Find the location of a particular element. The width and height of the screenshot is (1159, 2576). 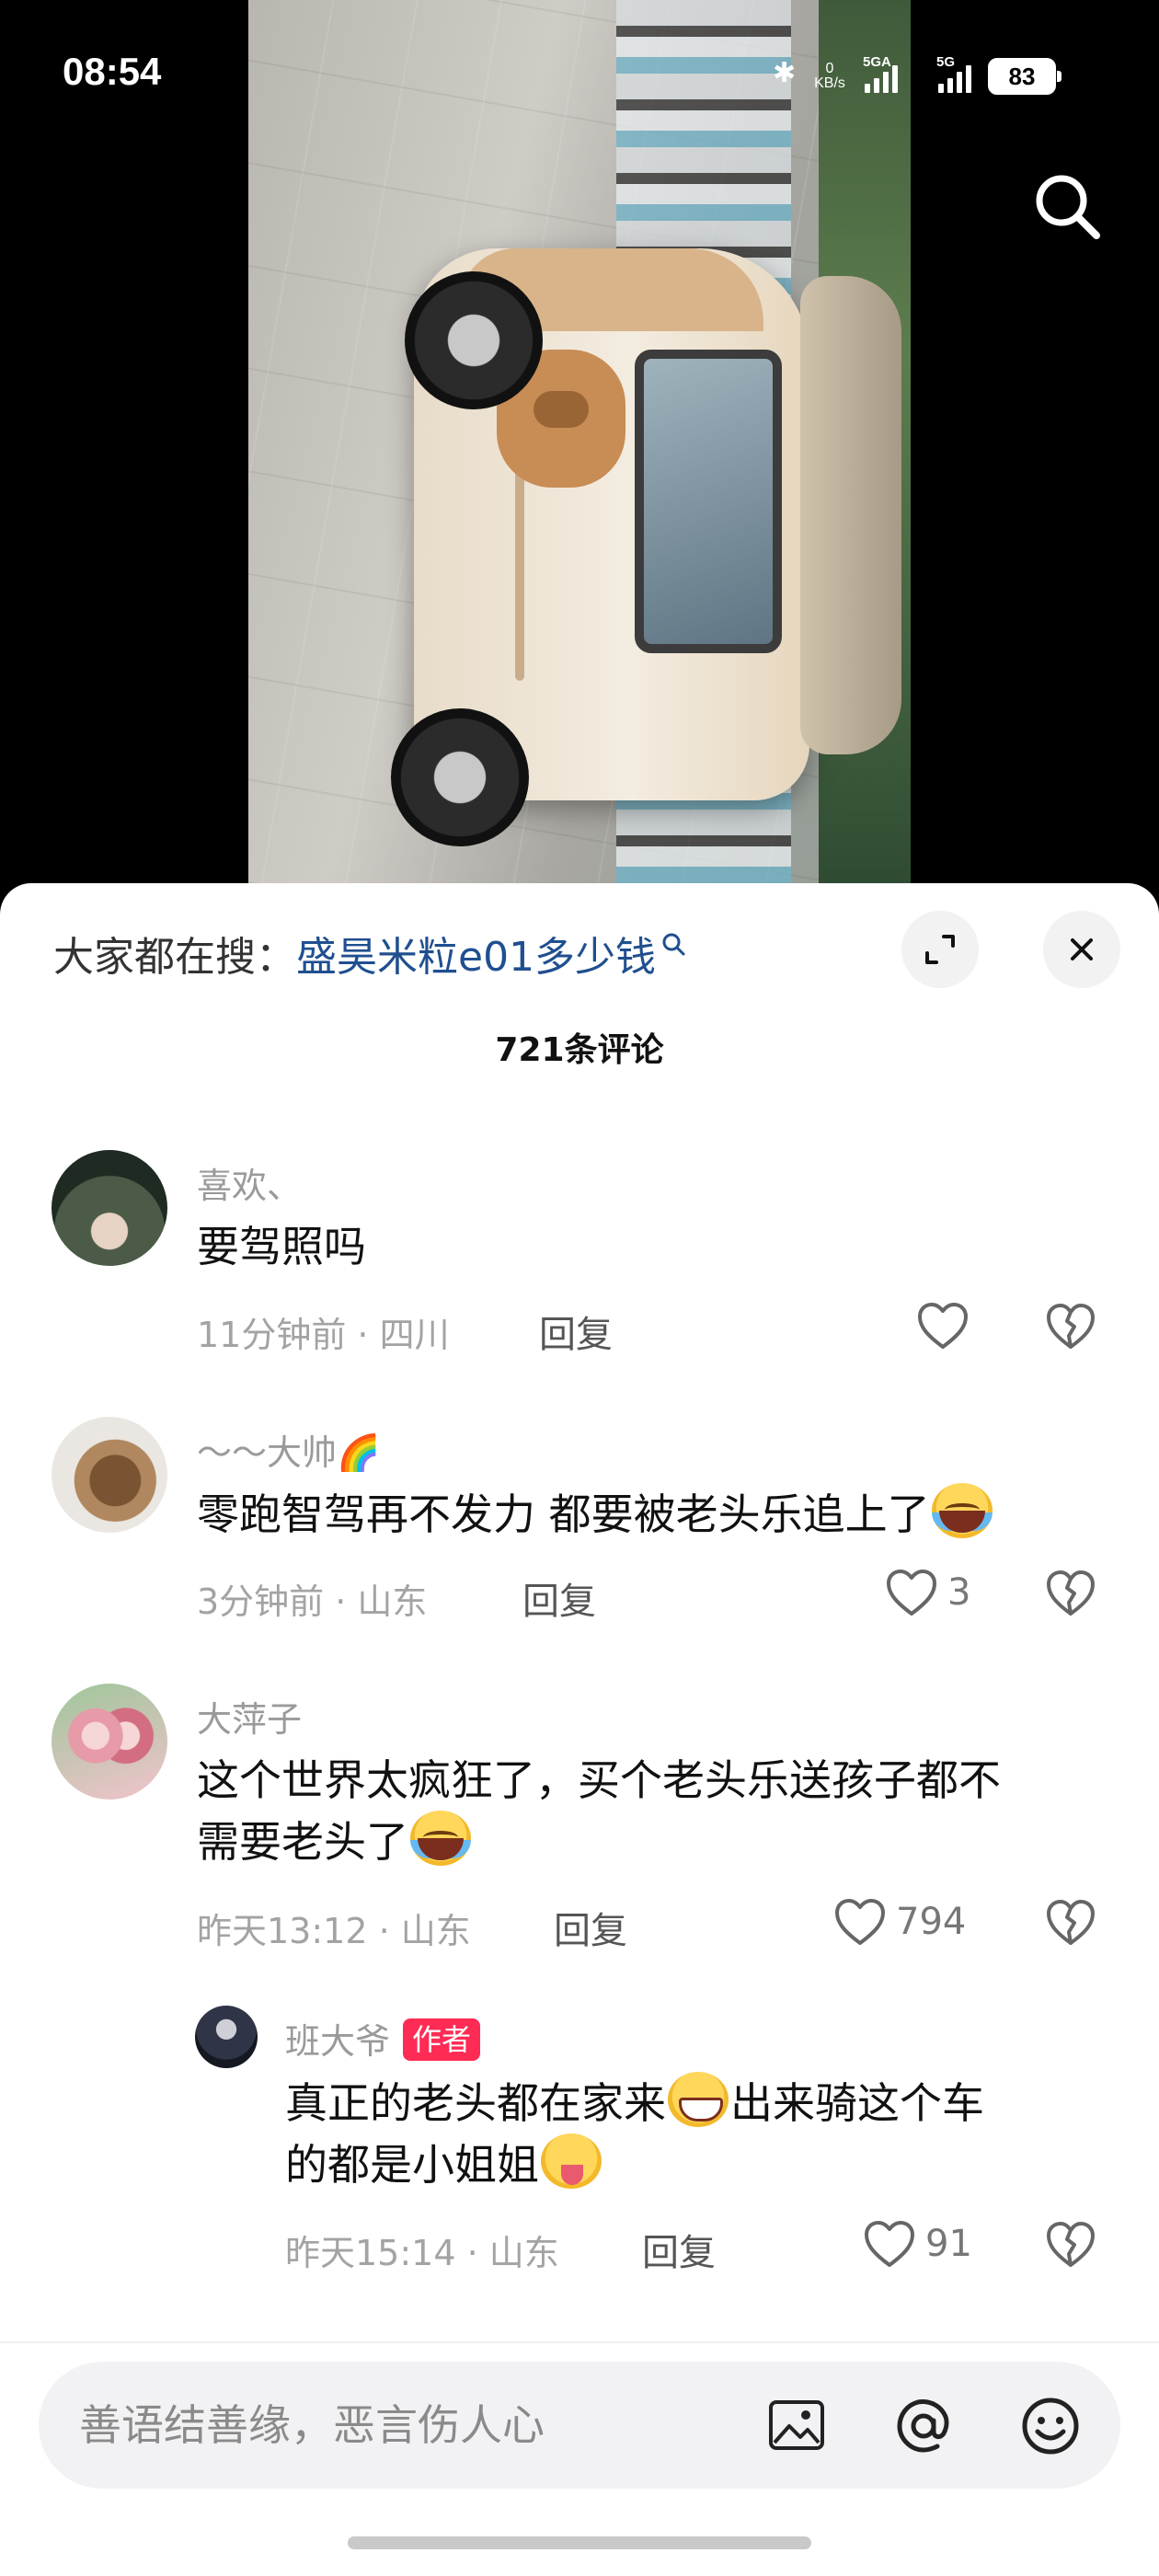

comment-text-line: 真正的老头都在家来 is located at coordinates (475, 2103).